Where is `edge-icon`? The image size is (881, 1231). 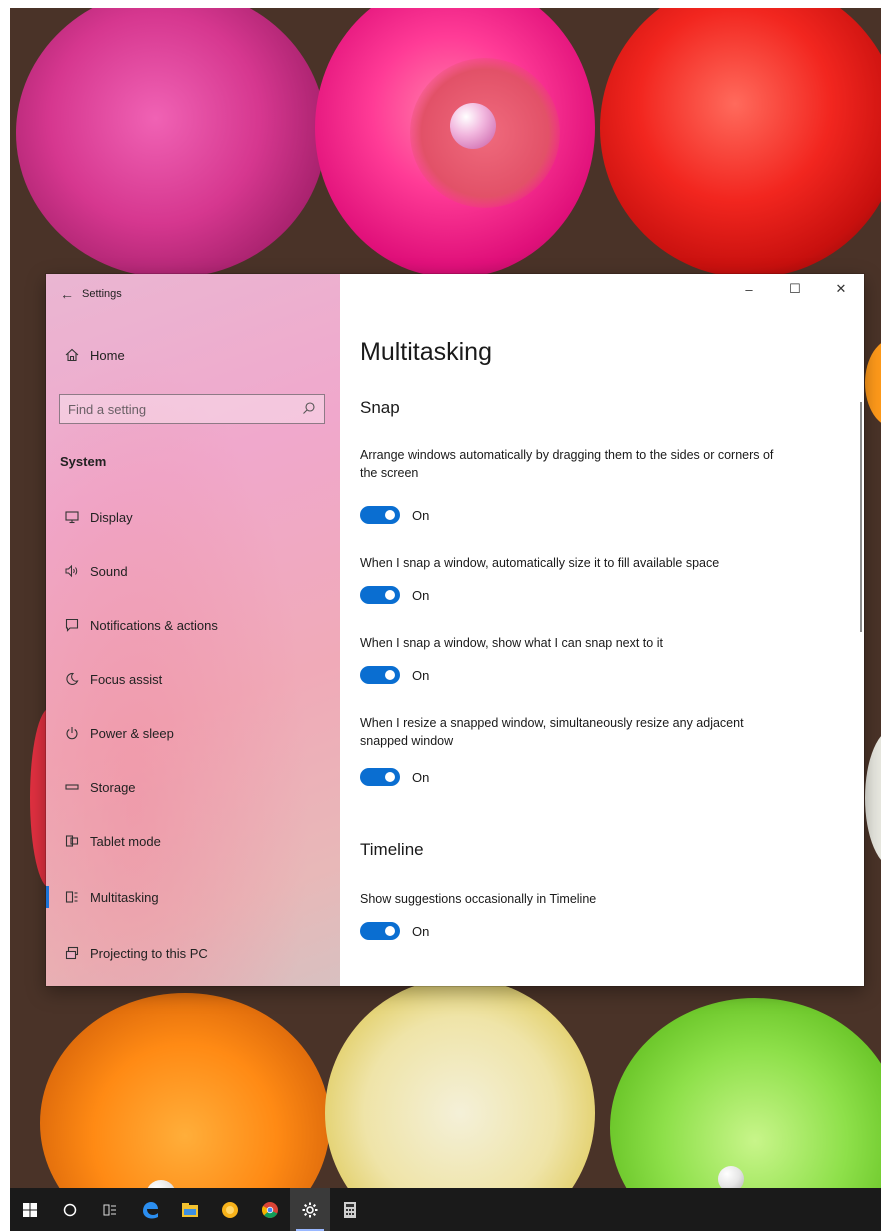
edge-icon is located at coordinates (150, 1209).